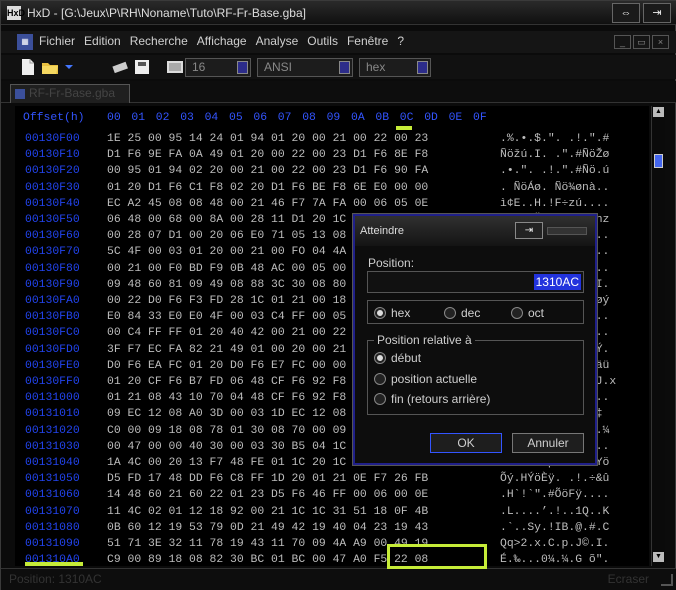  I want to click on row-offset: 00130F60, so click(52, 236).